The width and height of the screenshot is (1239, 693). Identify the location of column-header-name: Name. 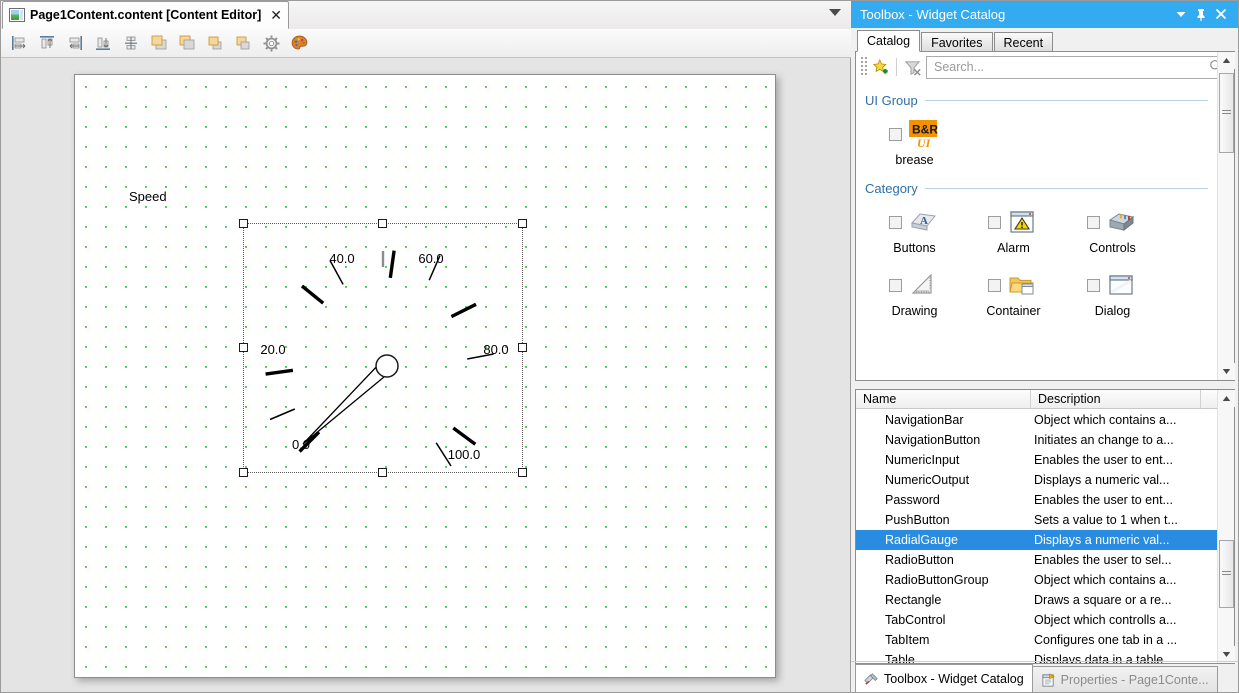
(943, 399).